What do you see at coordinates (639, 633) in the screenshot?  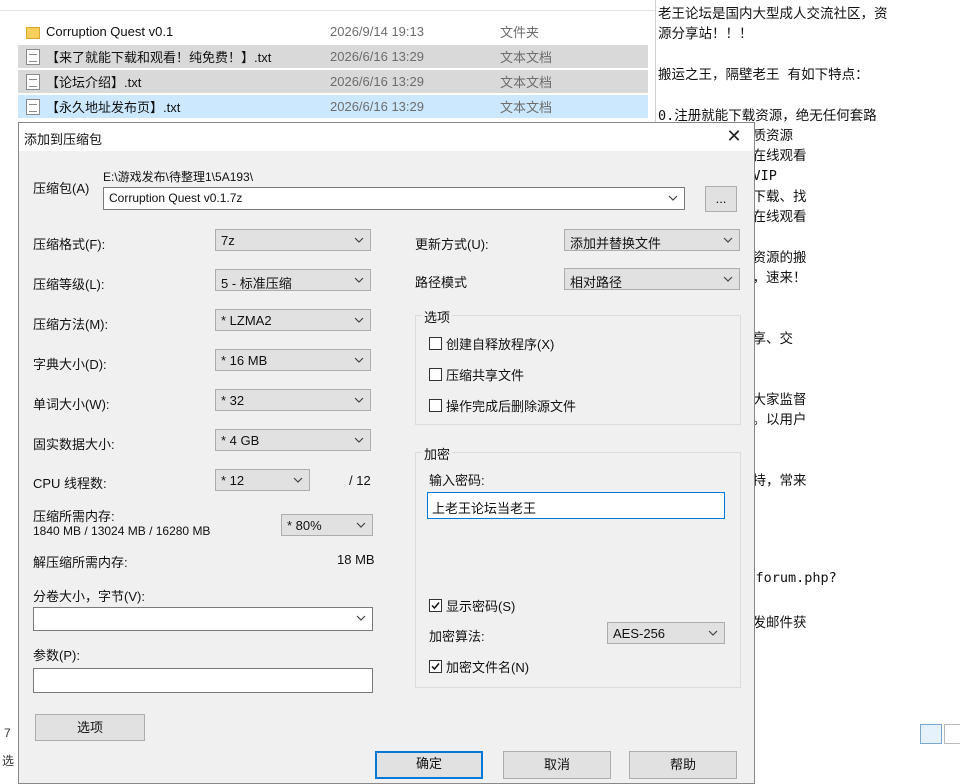 I see `algo-value: AES-256` at bounding box center [639, 633].